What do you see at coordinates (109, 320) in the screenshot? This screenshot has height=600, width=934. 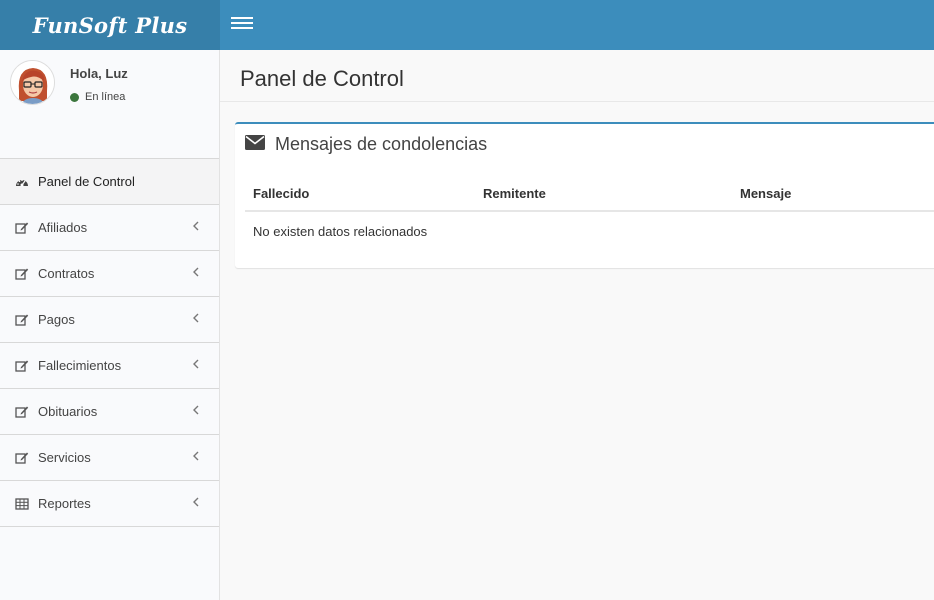 I see `sidebar-item-pagos: Pagos` at bounding box center [109, 320].